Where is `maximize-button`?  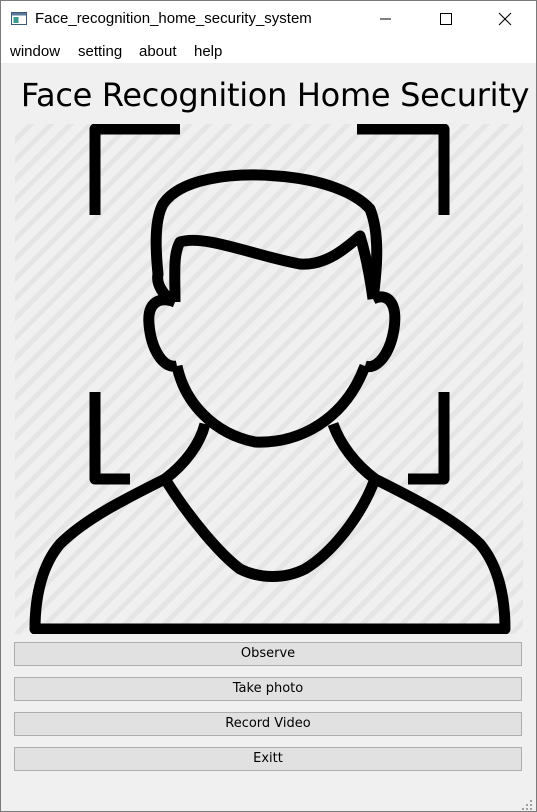 maximize-button is located at coordinates (446, 19).